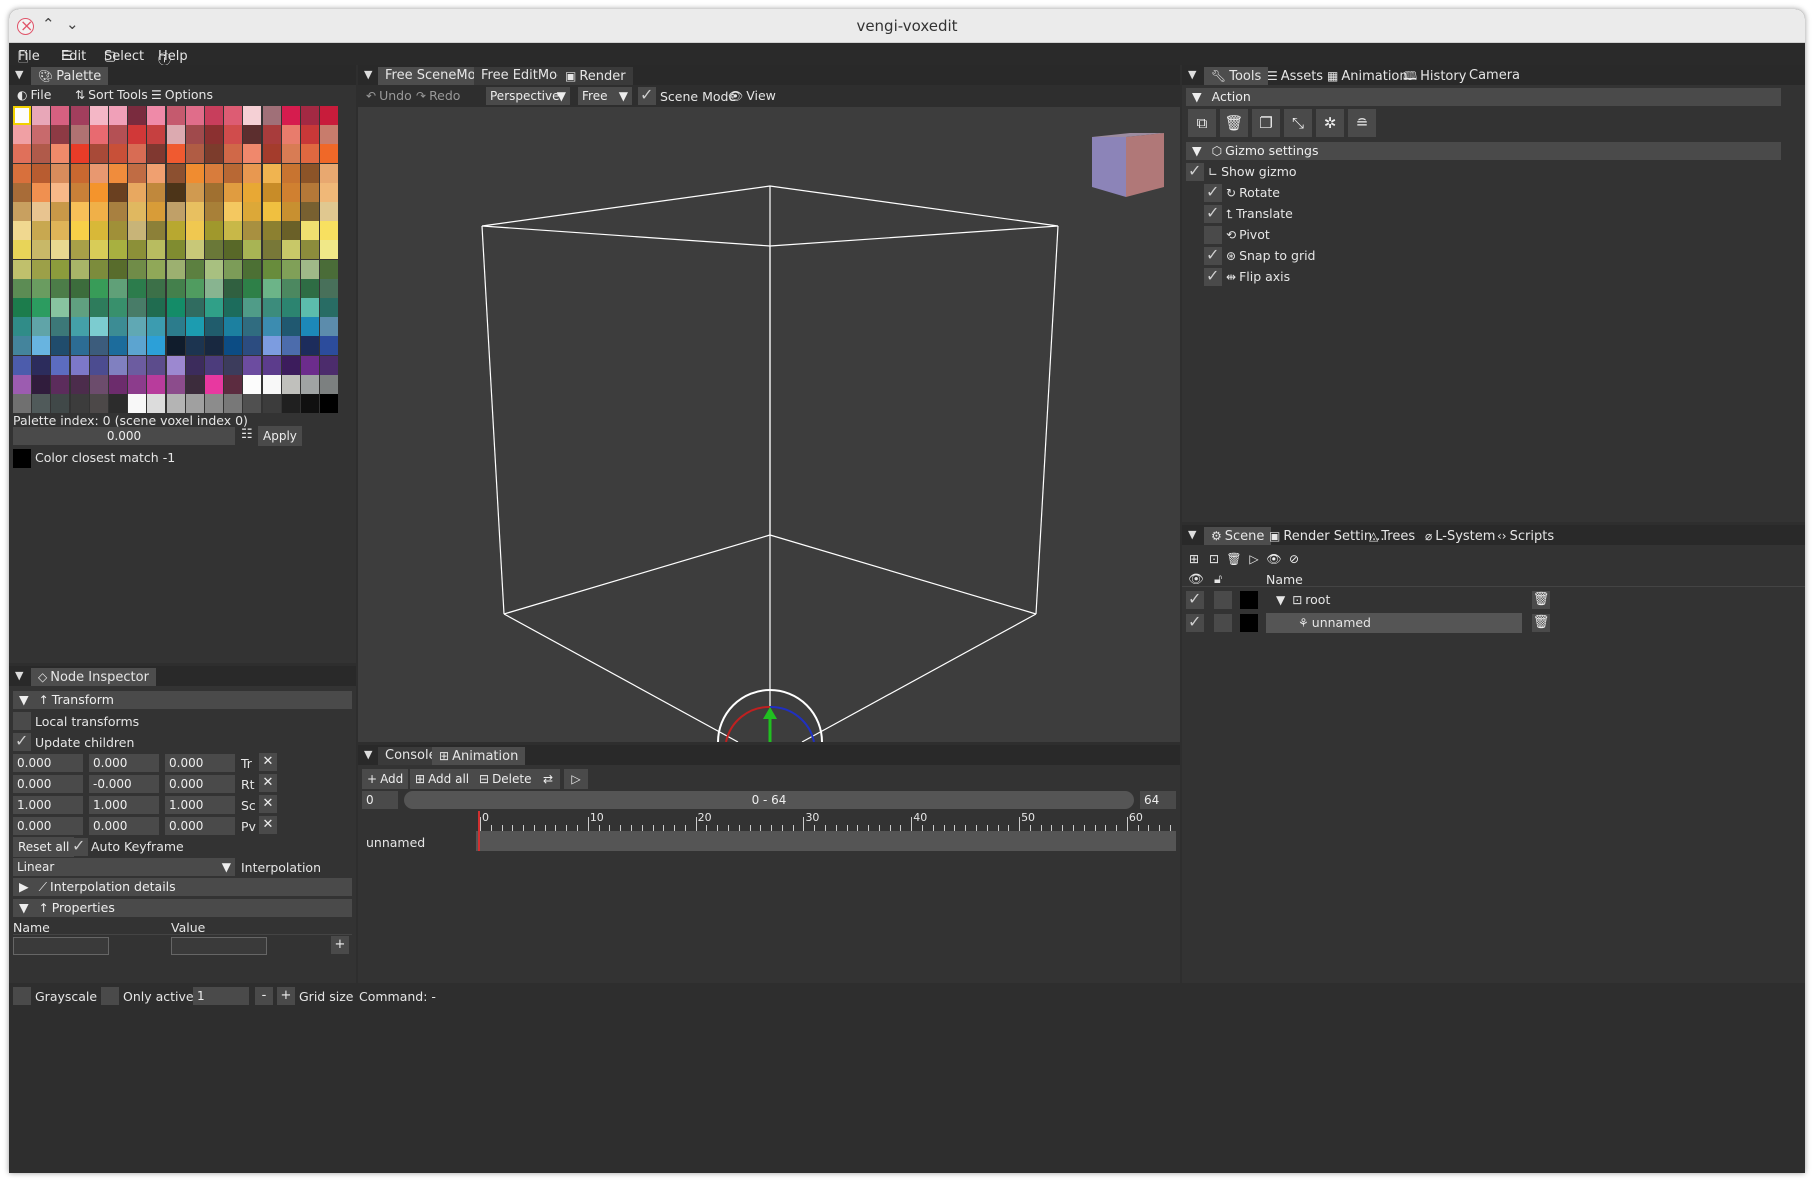 The width and height of the screenshot is (1814, 1183). I want to click on timeline-ruler: 0 10 20 30 40 50 60, so click(826, 821).